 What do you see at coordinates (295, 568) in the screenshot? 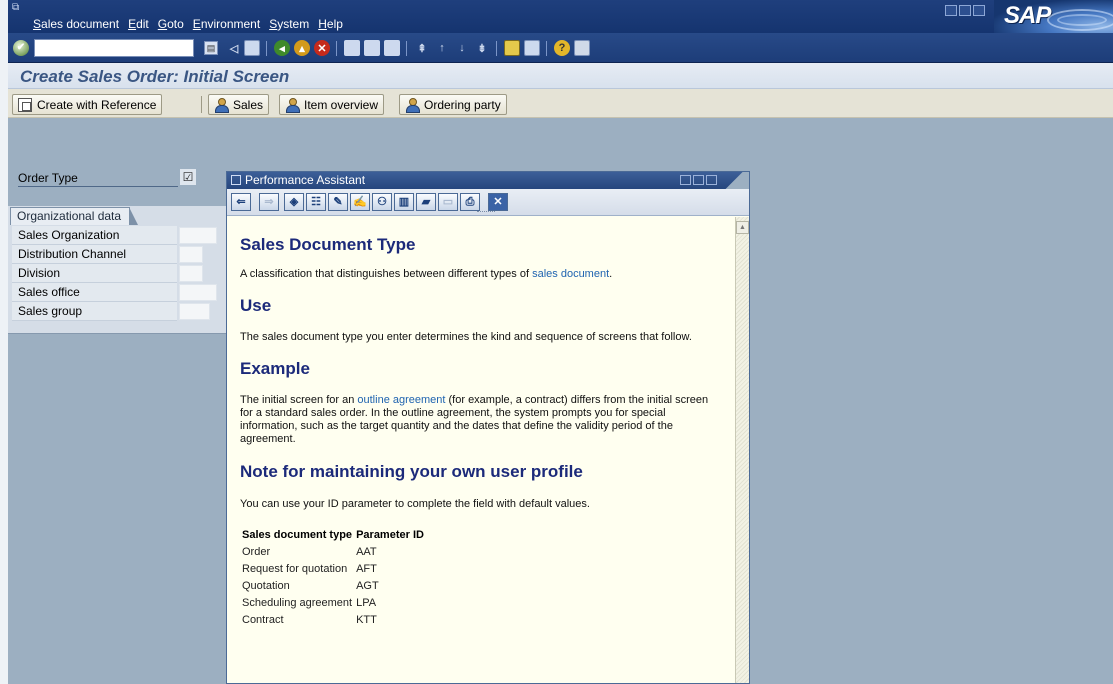
I see `table-cell: Request for quotation` at bounding box center [295, 568].